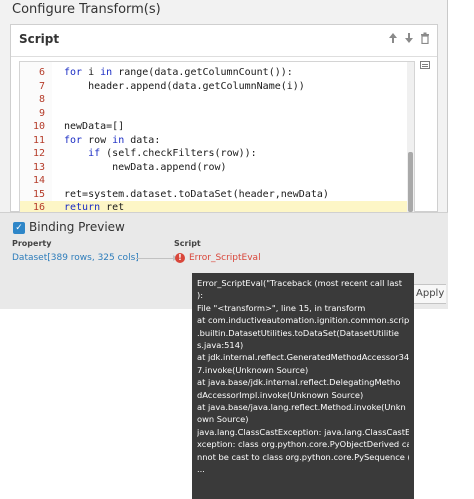 The width and height of the screenshot is (474, 499). What do you see at coordinates (41, 99) in the screenshot?
I see `line-number: 8` at bounding box center [41, 99].